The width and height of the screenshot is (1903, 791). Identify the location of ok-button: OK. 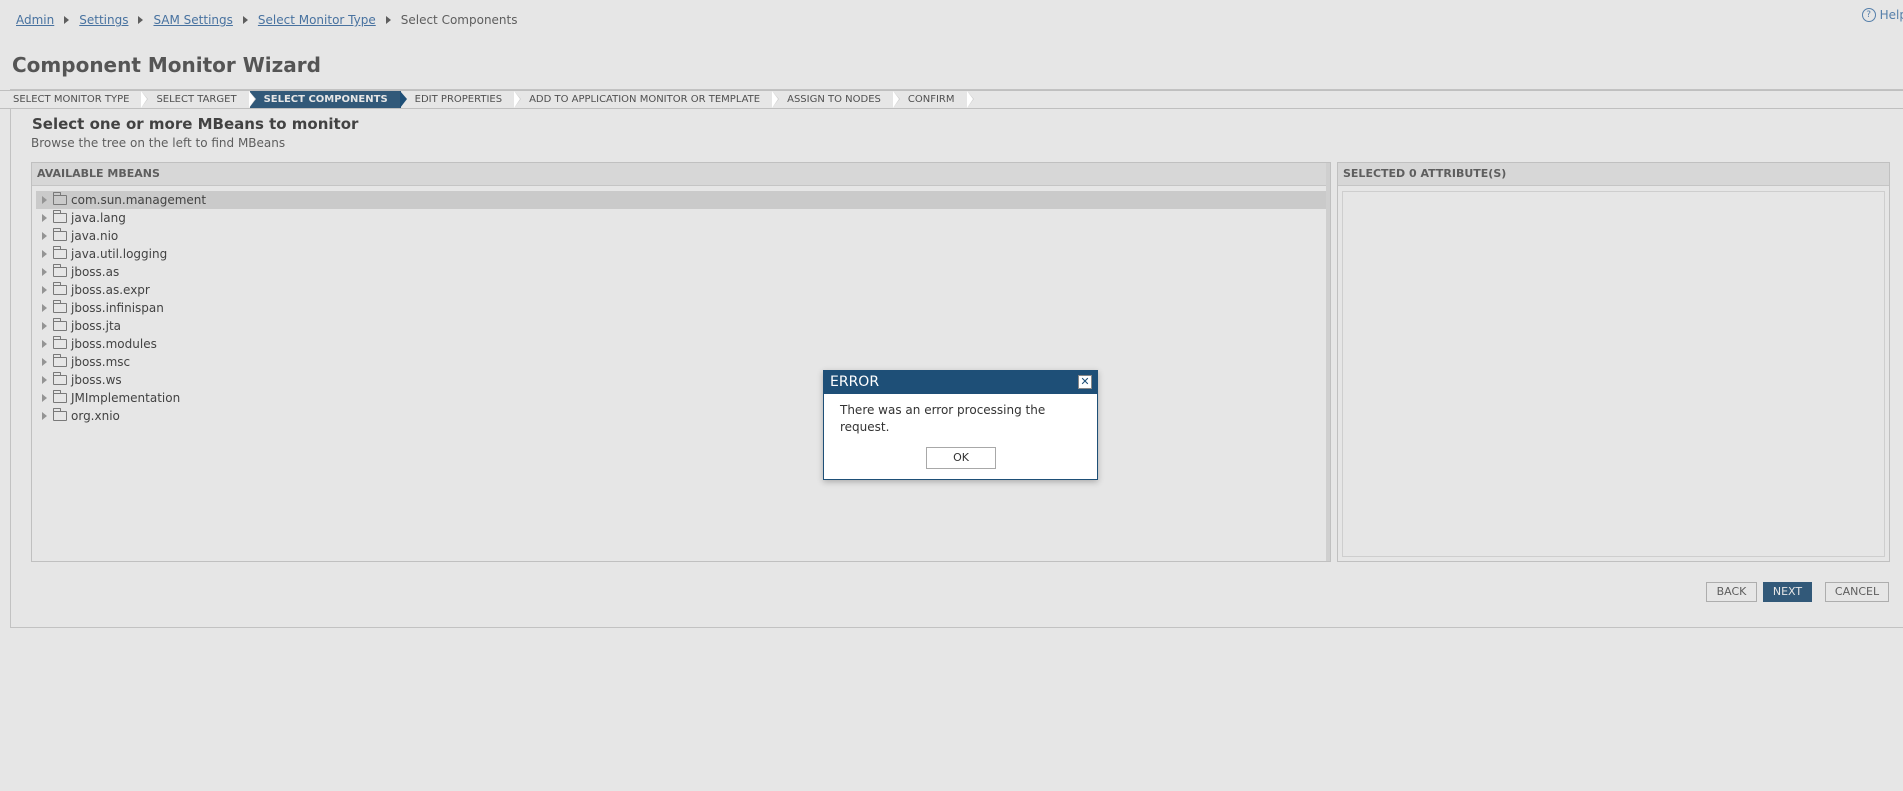
(961, 458).